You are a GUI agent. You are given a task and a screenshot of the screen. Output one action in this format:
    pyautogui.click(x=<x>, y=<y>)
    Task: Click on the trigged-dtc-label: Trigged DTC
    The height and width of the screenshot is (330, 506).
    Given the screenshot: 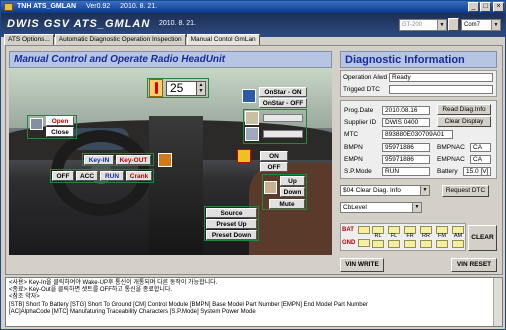 What is the action you would take?
    pyautogui.click(x=361, y=89)
    